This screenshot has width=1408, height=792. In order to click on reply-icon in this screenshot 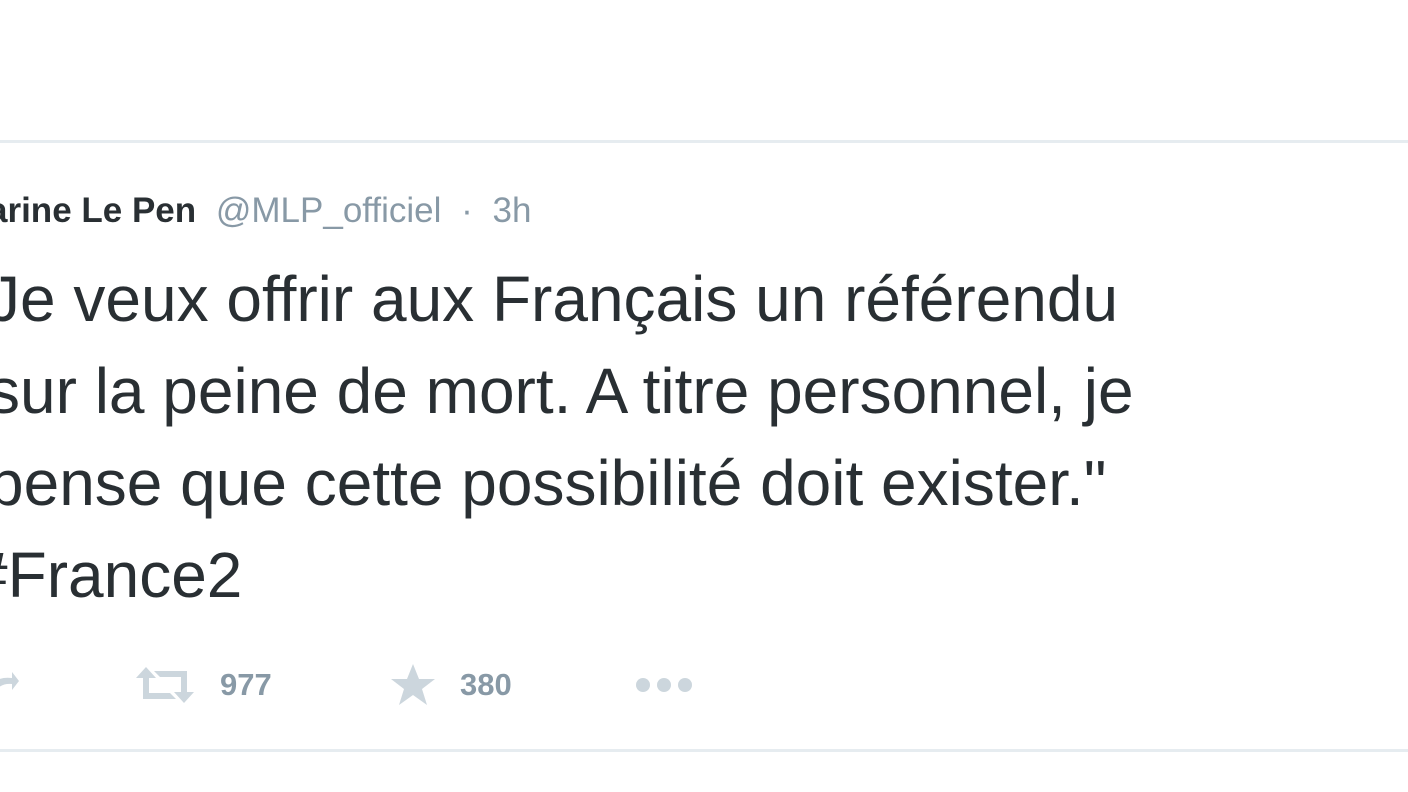, I will do `click(10, 685)`.